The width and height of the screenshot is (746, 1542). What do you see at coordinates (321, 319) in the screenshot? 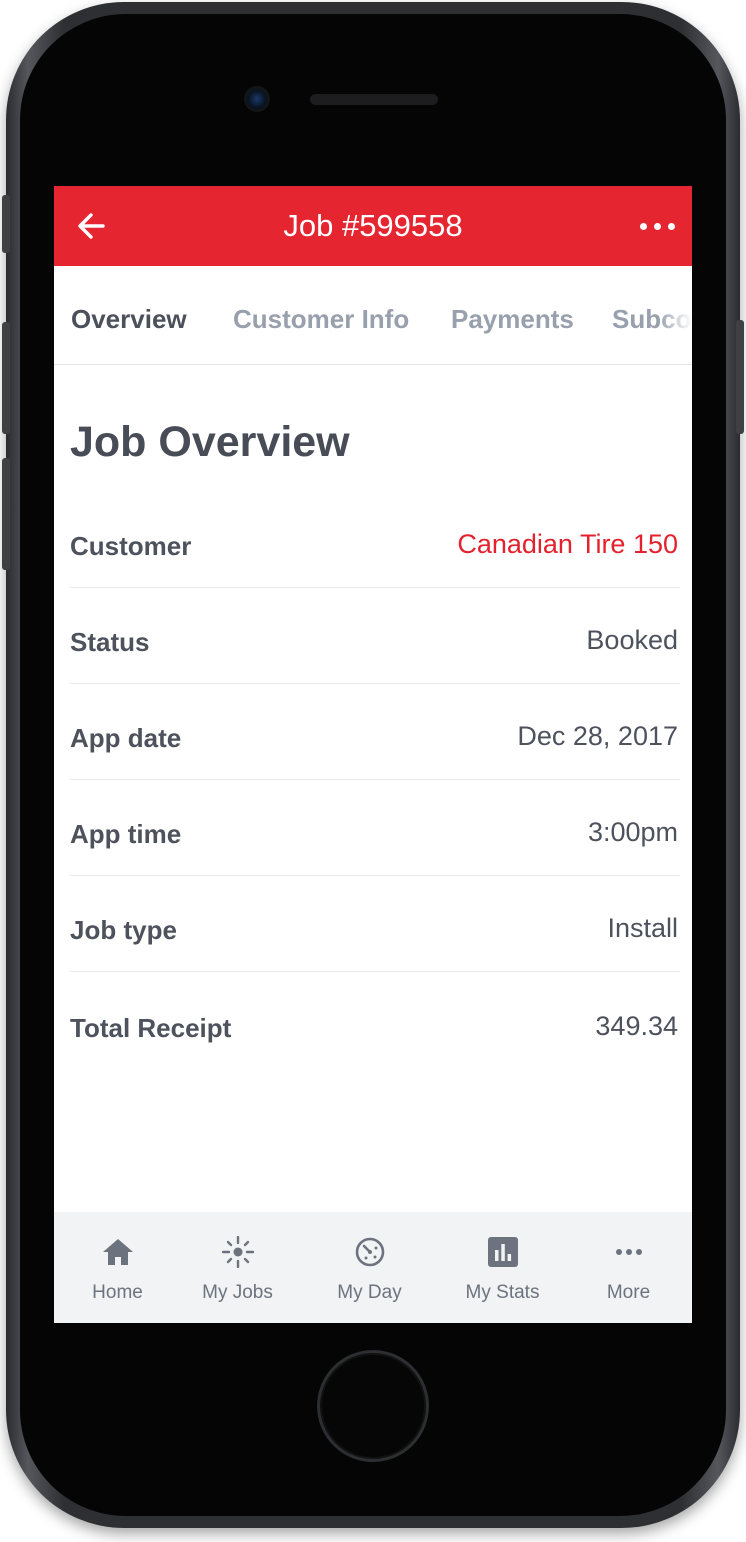
I see `tab-customer-info: Customer Info` at bounding box center [321, 319].